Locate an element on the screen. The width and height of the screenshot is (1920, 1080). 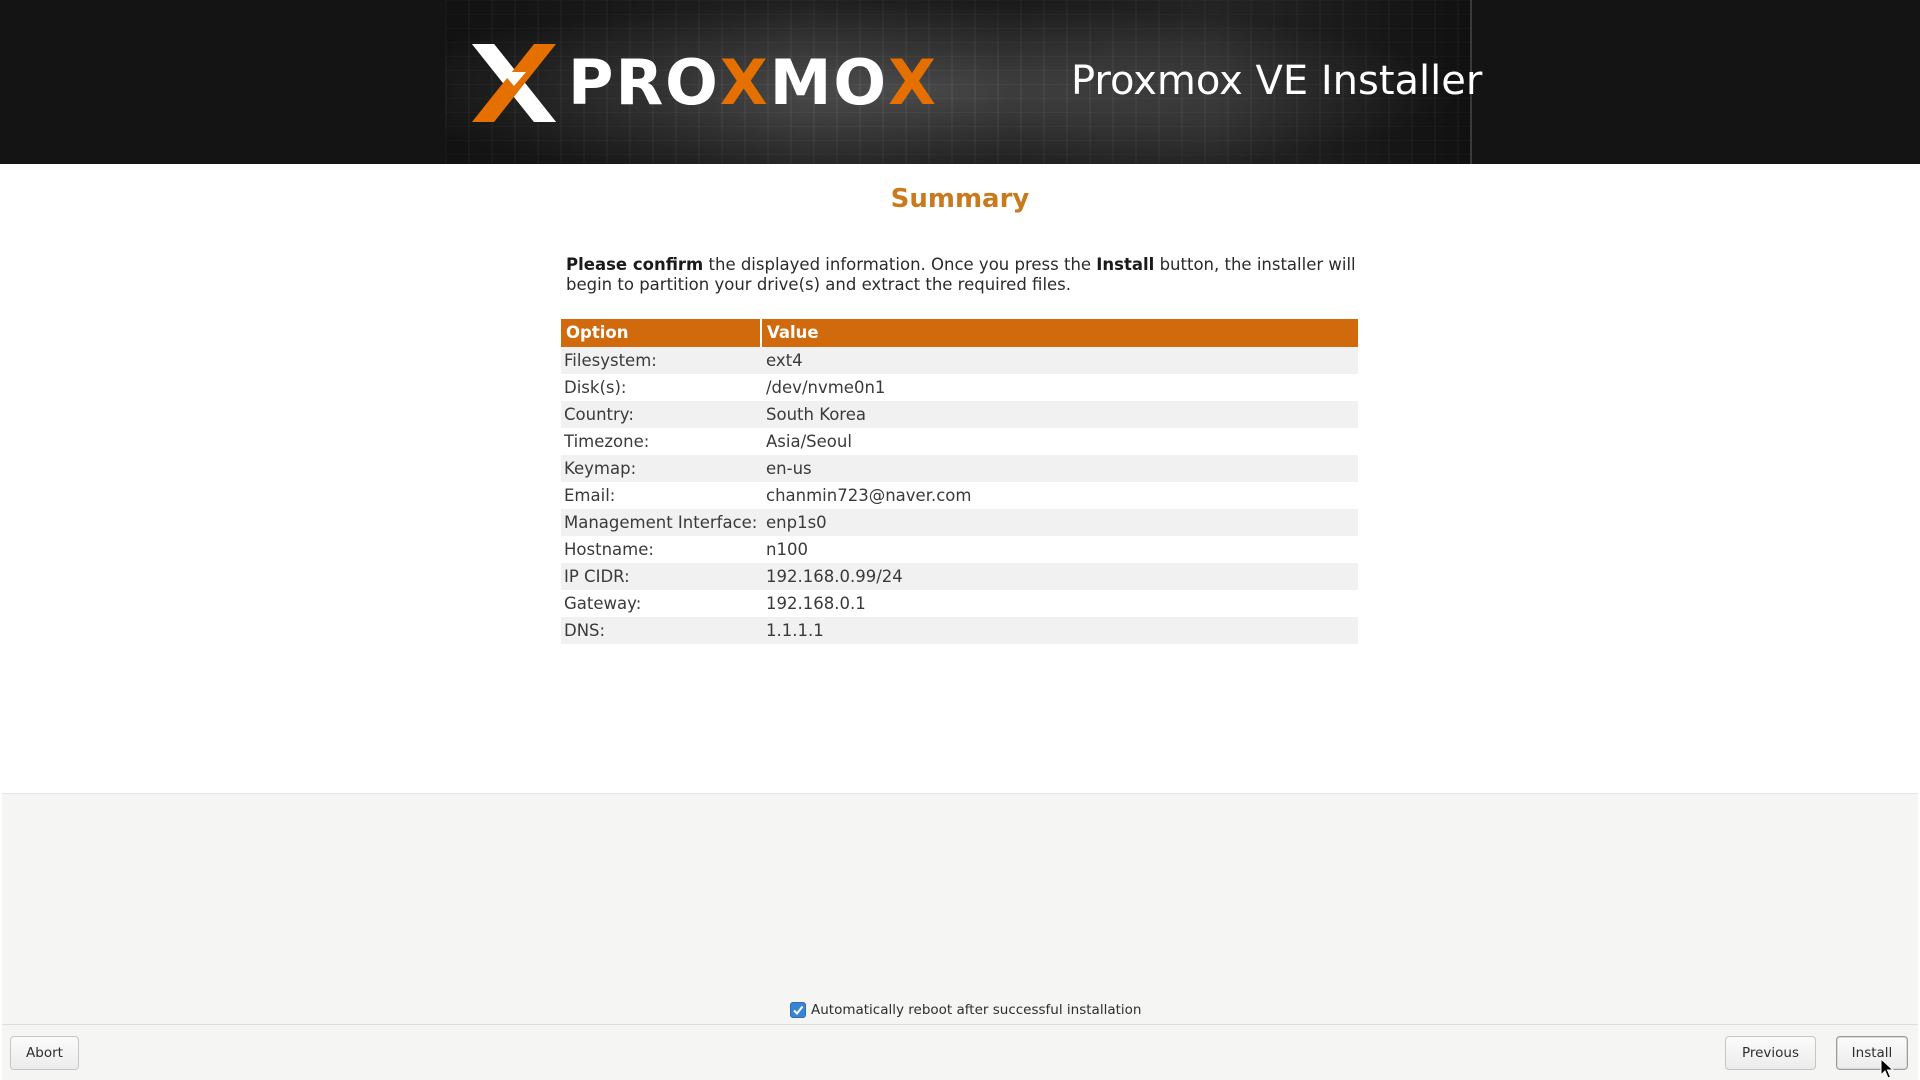
option-cell: Timezone: is located at coordinates (607, 441).